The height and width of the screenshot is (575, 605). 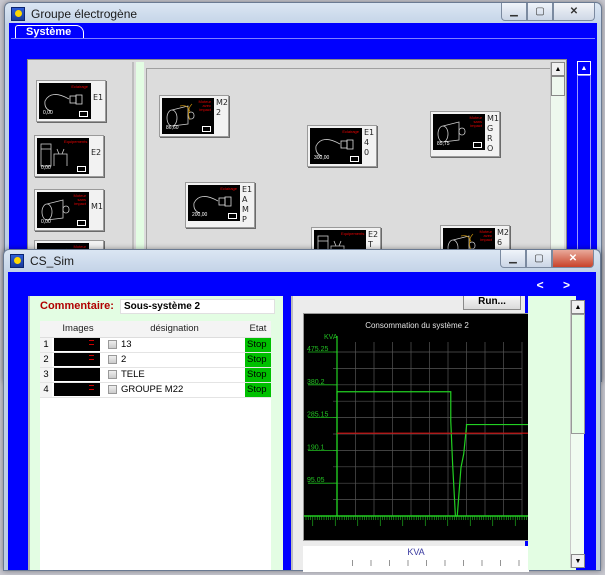 I want to click on y-tick-label: 190.1, so click(x=316, y=447).